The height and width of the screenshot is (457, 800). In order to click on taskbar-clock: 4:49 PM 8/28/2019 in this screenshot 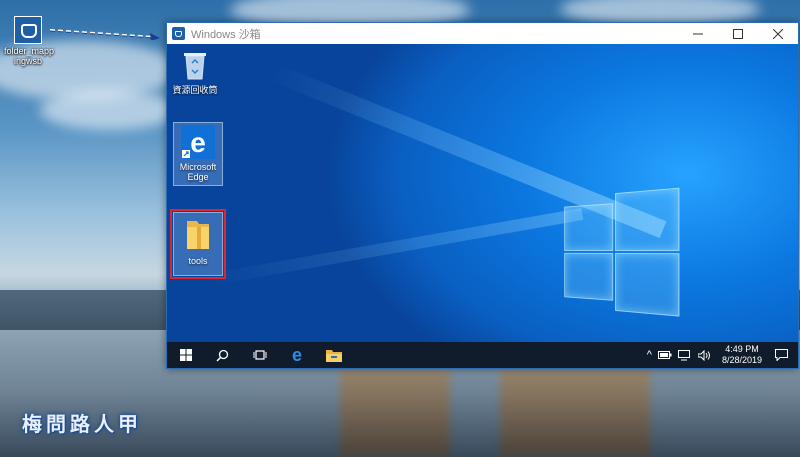, I will do `click(742, 355)`.